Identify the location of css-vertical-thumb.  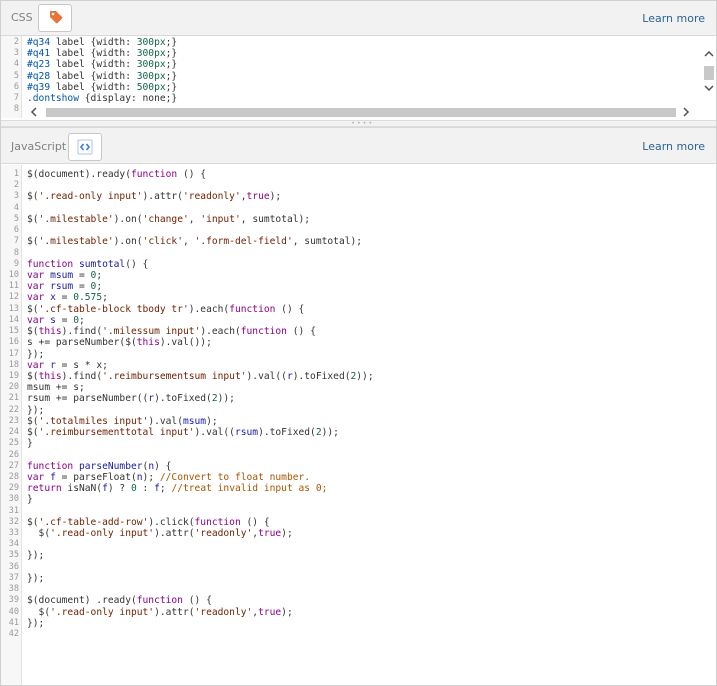
(709, 73).